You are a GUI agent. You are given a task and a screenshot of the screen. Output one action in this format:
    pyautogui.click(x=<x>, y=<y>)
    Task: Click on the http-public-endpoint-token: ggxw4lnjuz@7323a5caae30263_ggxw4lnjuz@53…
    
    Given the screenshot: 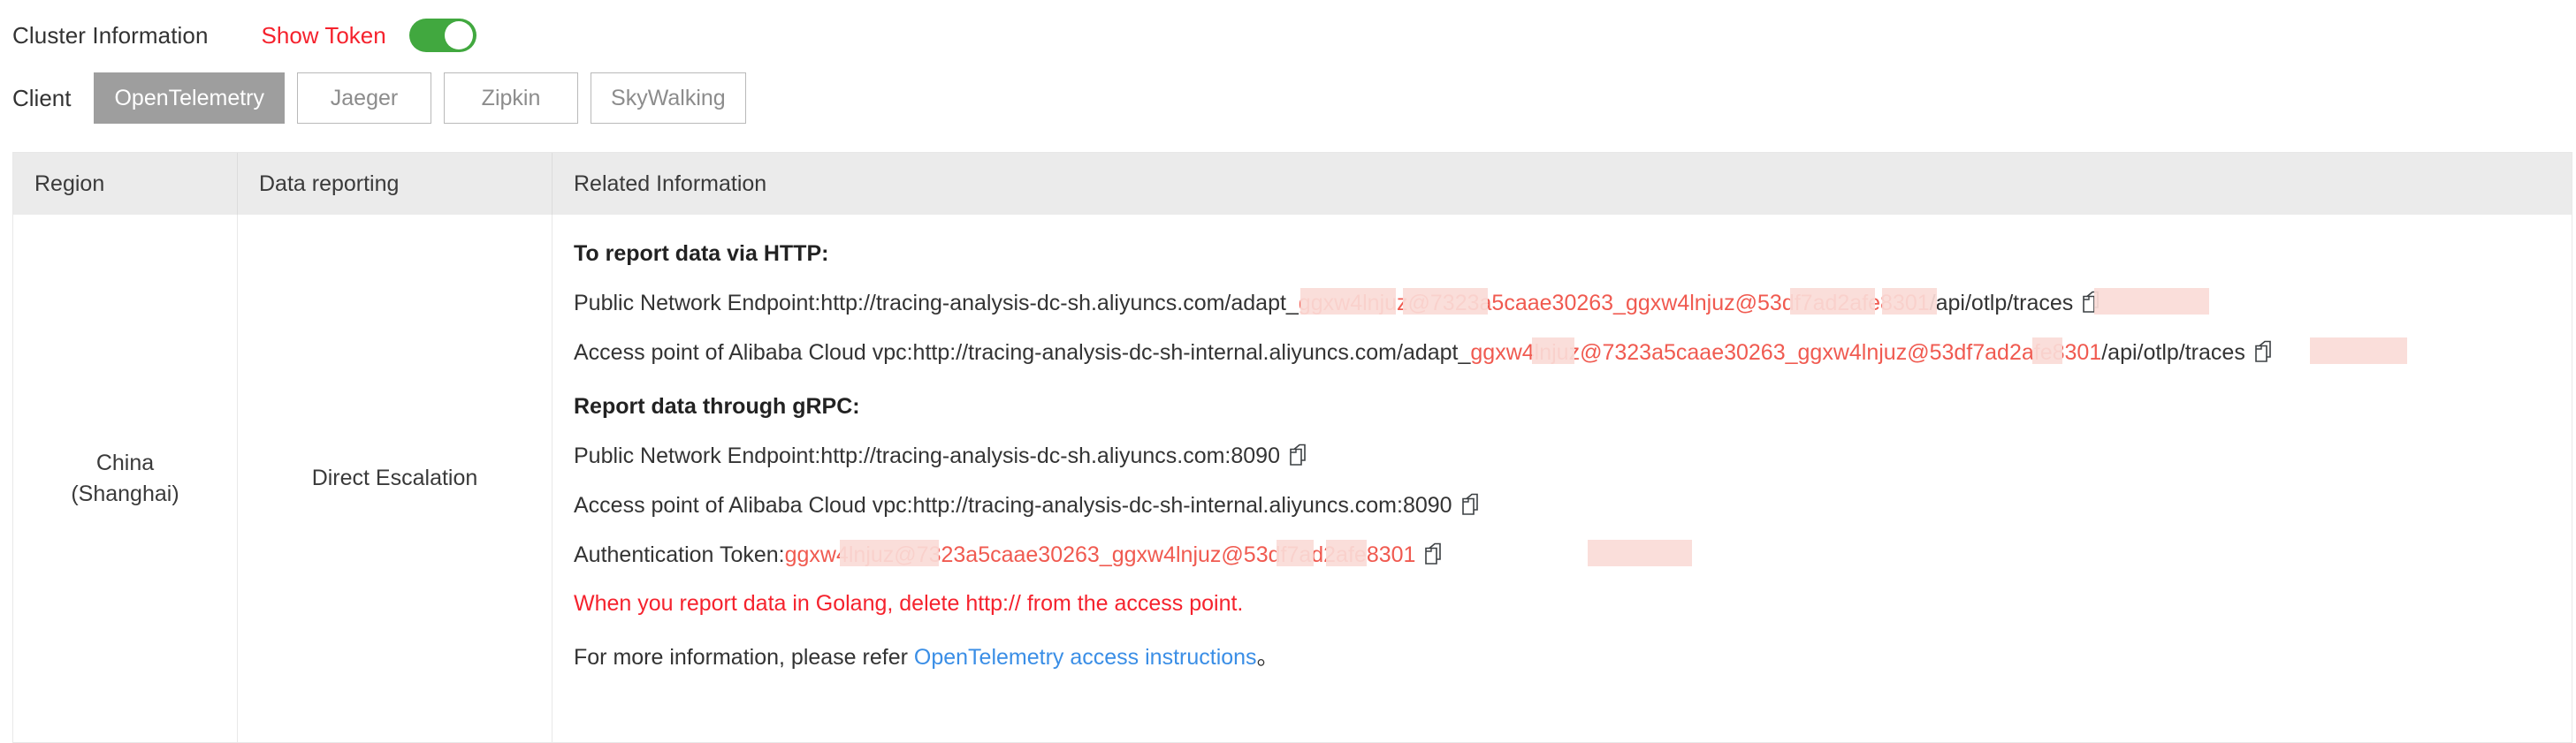 What is the action you would take?
    pyautogui.click(x=1754, y=302)
    